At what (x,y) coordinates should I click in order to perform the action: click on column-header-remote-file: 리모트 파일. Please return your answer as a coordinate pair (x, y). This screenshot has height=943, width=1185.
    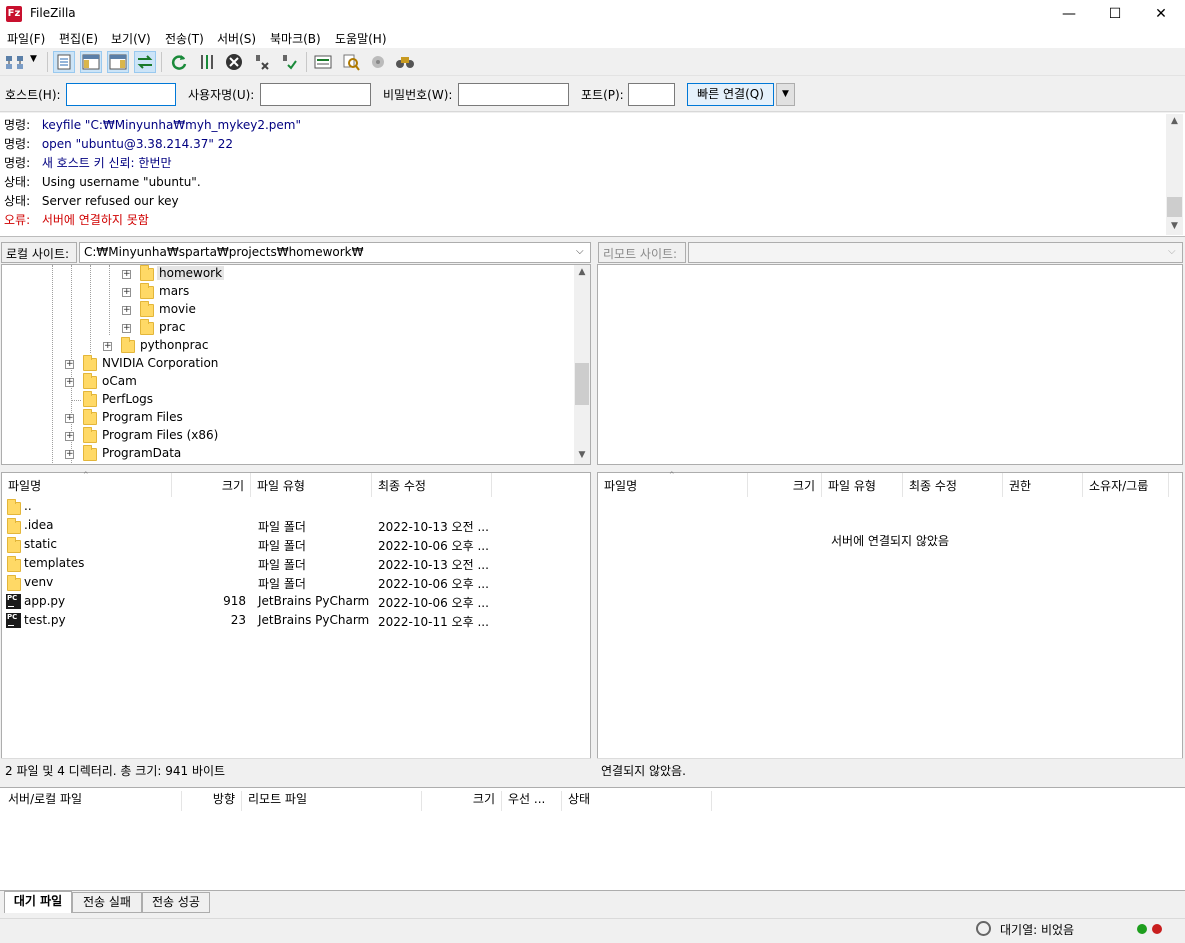
    Looking at the image, I should click on (332, 801).